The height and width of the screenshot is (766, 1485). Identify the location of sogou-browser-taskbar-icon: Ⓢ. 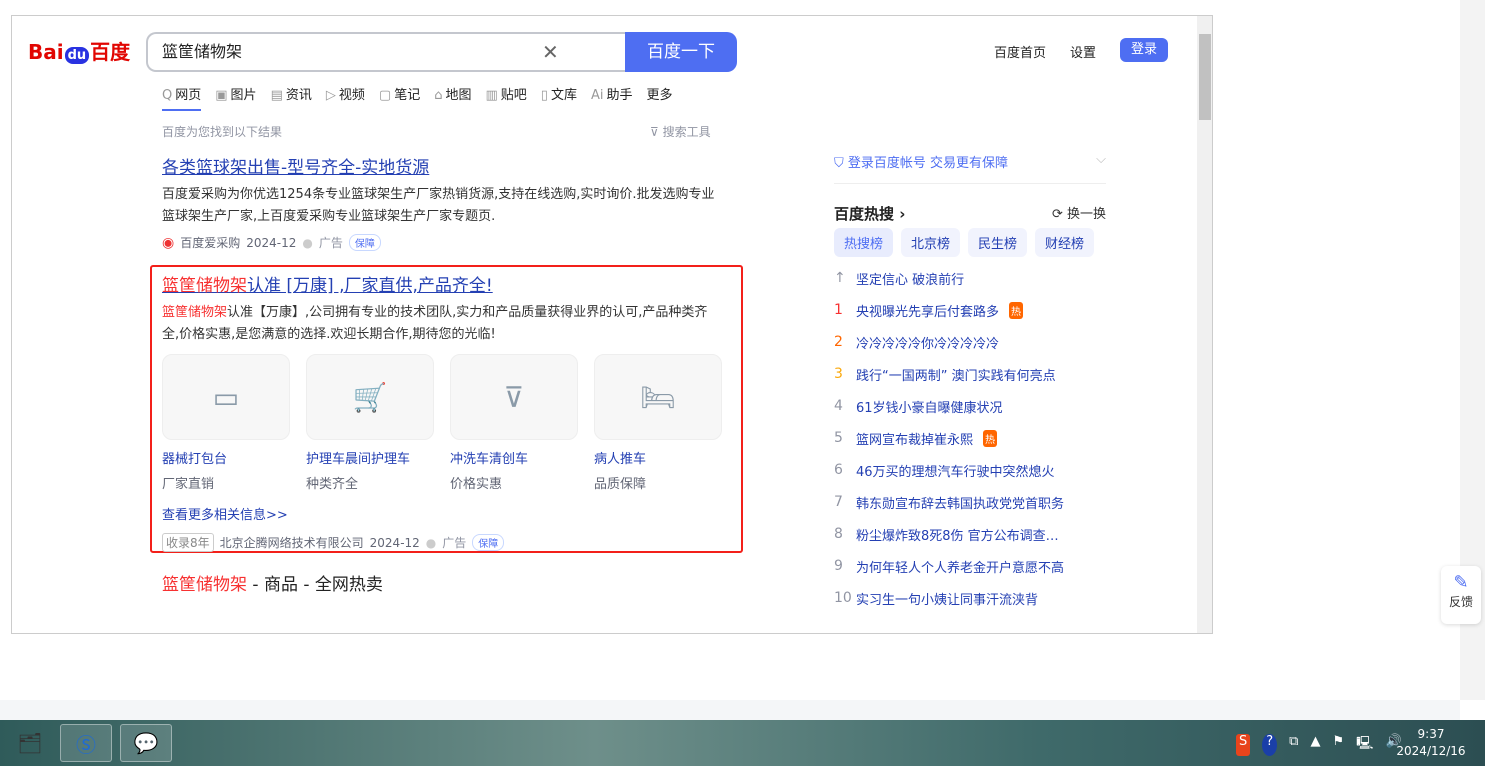
(86, 743).